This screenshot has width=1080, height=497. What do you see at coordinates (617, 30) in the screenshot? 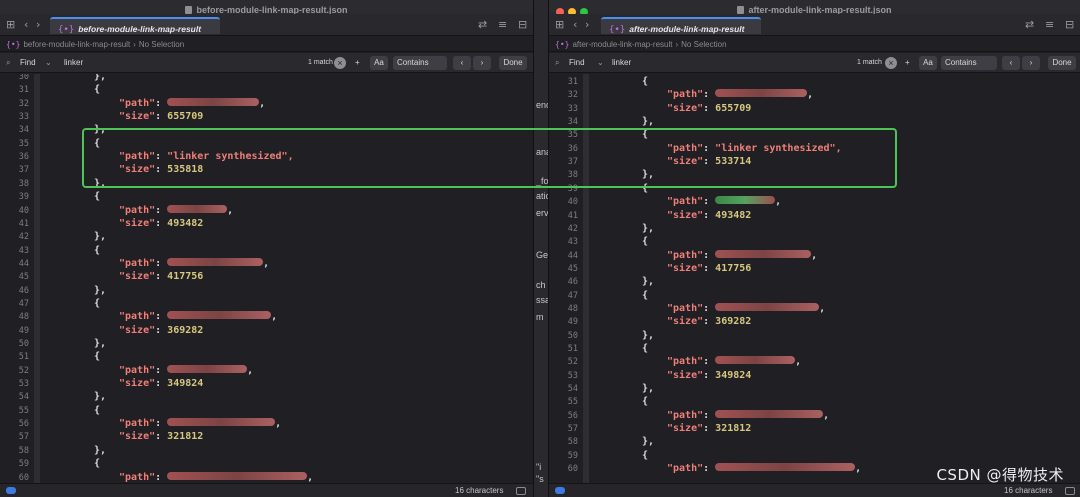
I see `json-icon: {•}` at bounding box center [617, 30].